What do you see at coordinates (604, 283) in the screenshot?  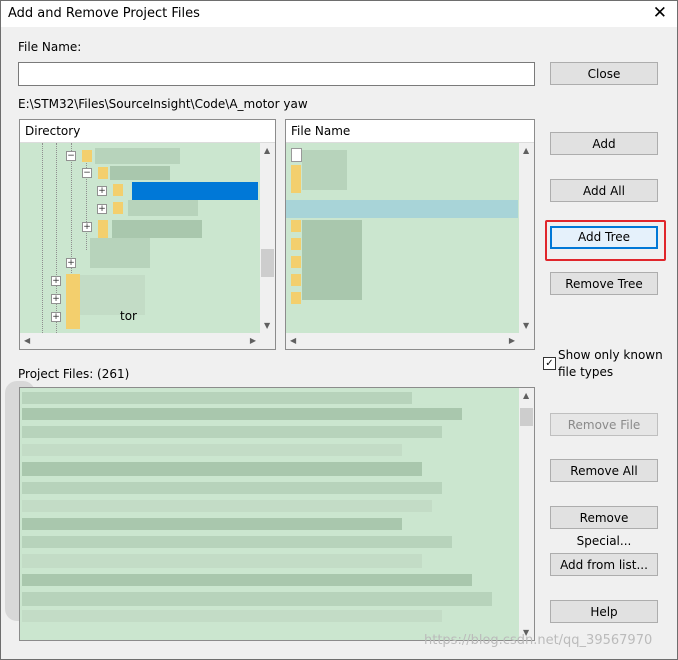 I see `remove-tree-button: Remove Tree` at bounding box center [604, 283].